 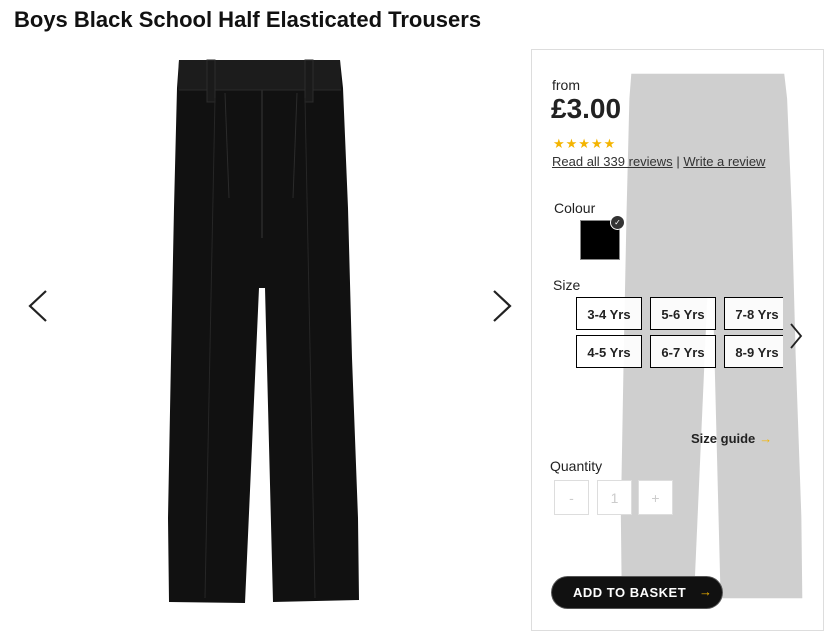 What do you see at coordinates (586, 108) in the screenshot?
I see `price: £3.00` at bounding box center [586, 108].